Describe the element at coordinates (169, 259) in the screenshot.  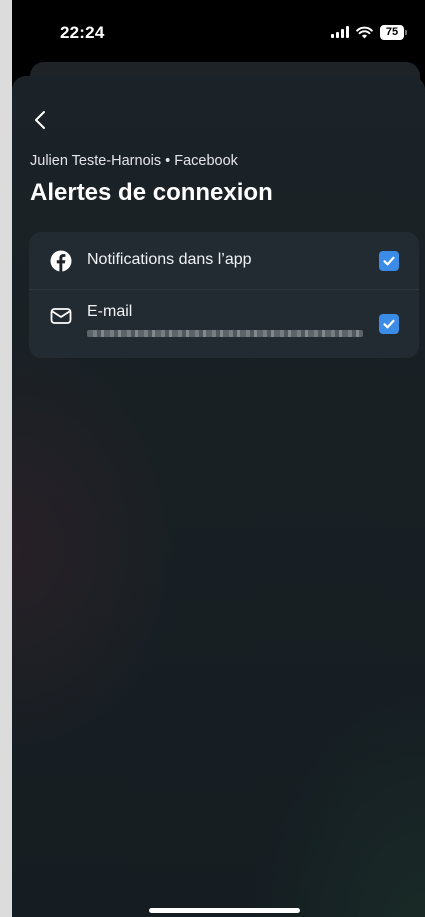
I see `in-app-notifications-label: Notifications dans l’app` at that location.